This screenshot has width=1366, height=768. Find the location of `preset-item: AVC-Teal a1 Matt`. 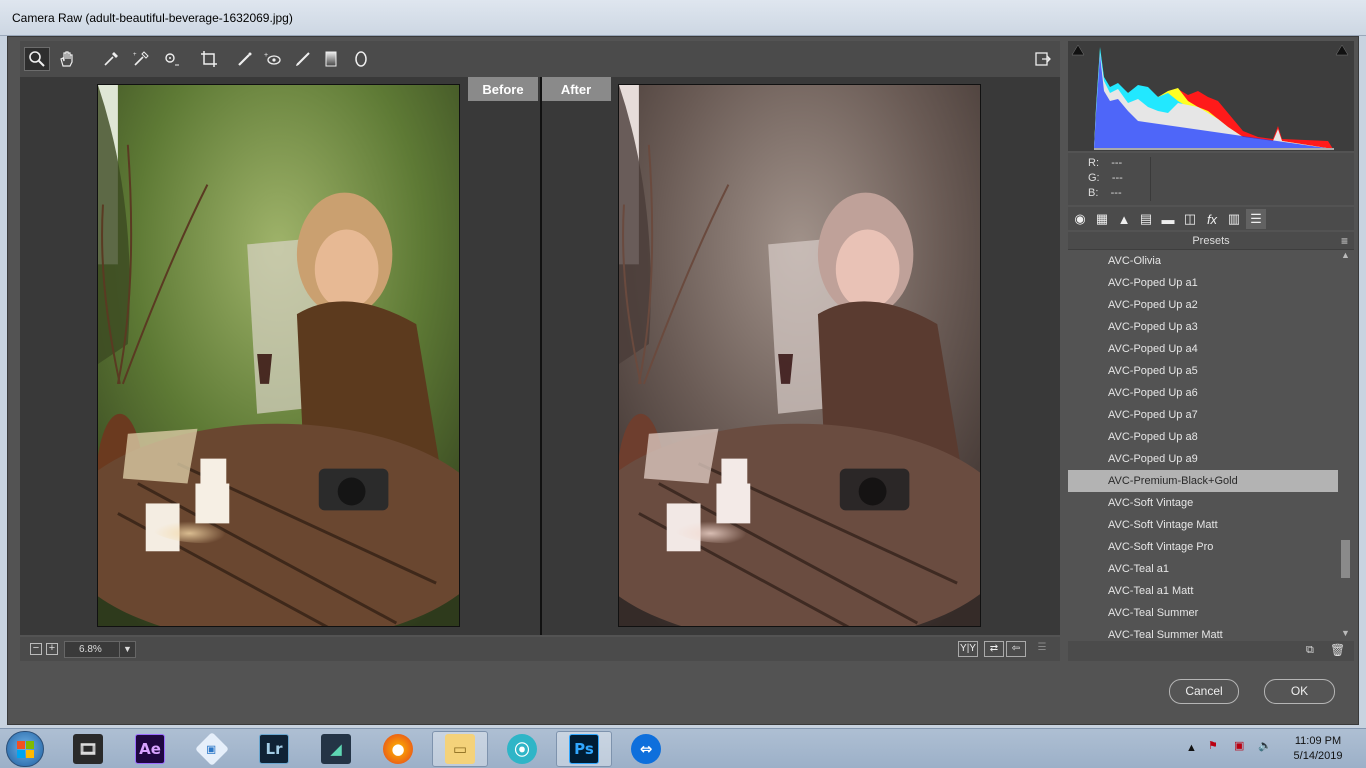

preset-item: AVC-Teal a1 Matt is located at coordinates (1203, 591).